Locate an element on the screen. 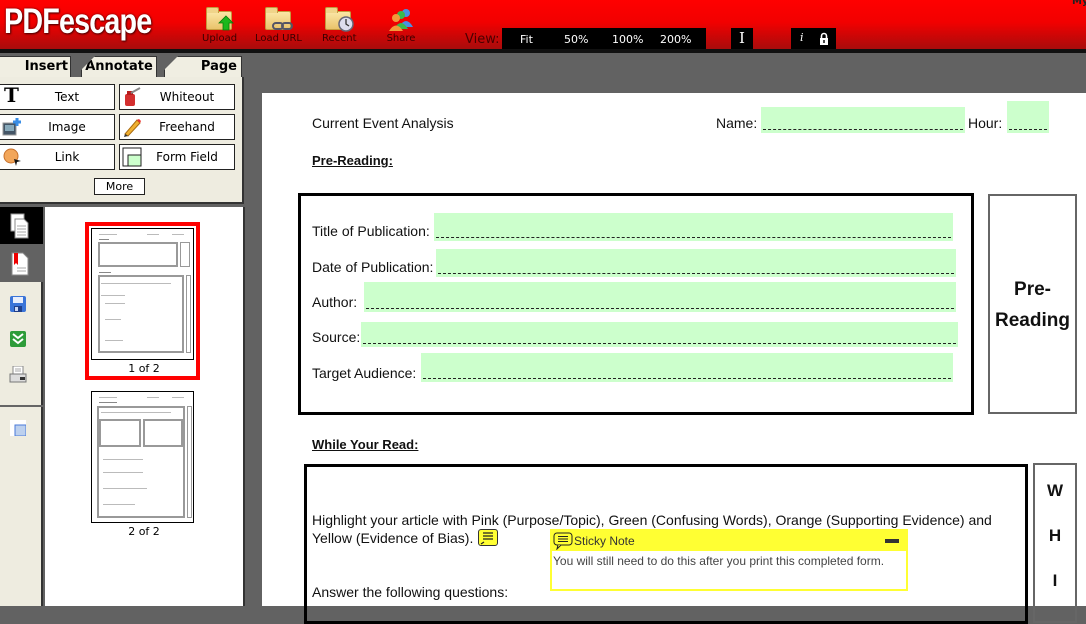  folder-clock-icon is located at coordinates (339, 19).